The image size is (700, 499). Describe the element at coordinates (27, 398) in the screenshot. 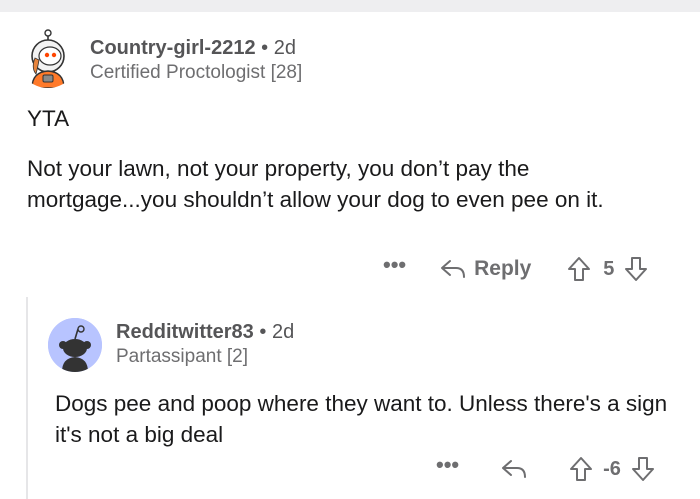

I see `thread-line` at that location.